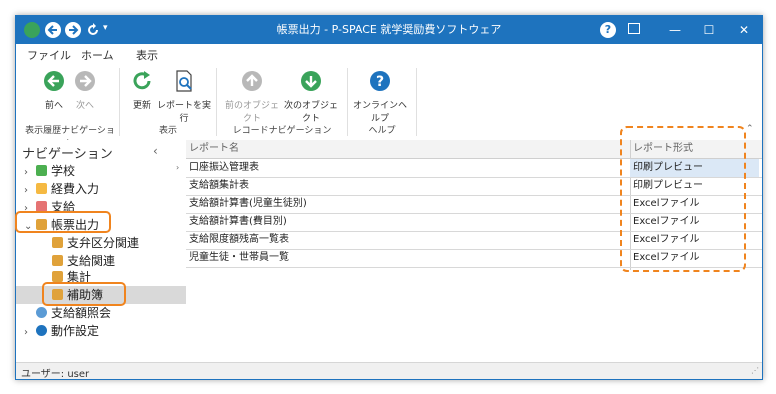  What do you see at coordinates (32, 30) in the screenshot?
I see `app-icon` at bounding box center [32, 30].